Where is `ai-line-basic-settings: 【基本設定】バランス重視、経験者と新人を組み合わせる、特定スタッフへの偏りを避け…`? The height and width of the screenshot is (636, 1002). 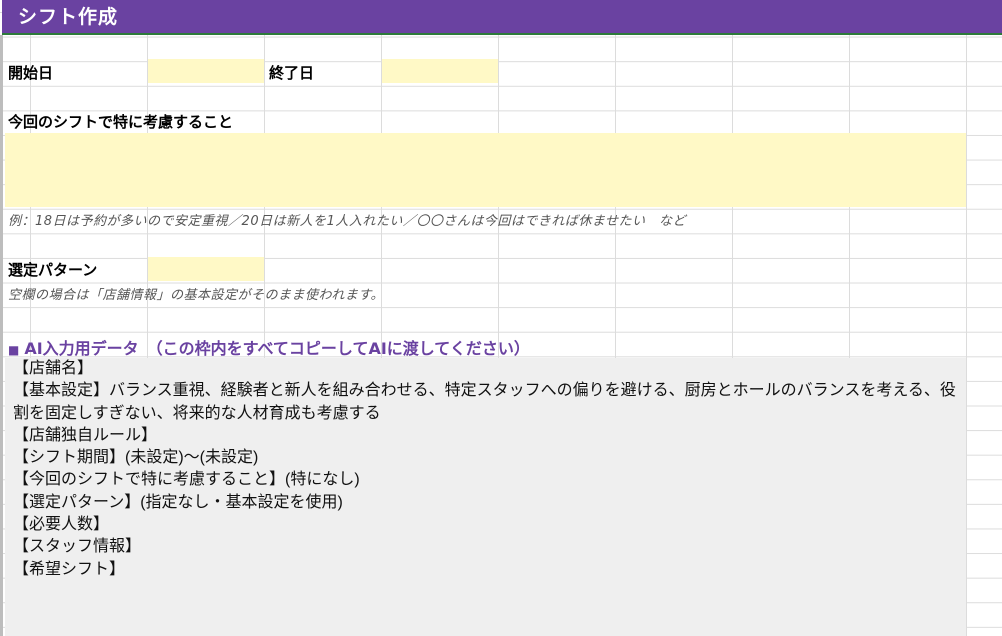 ai-line-basic-settings: 【基本設定】バランス重視、経験者と新人を組み合わせる、特定スタッフへの偏りを避け… is located at coordinates (484, 402).